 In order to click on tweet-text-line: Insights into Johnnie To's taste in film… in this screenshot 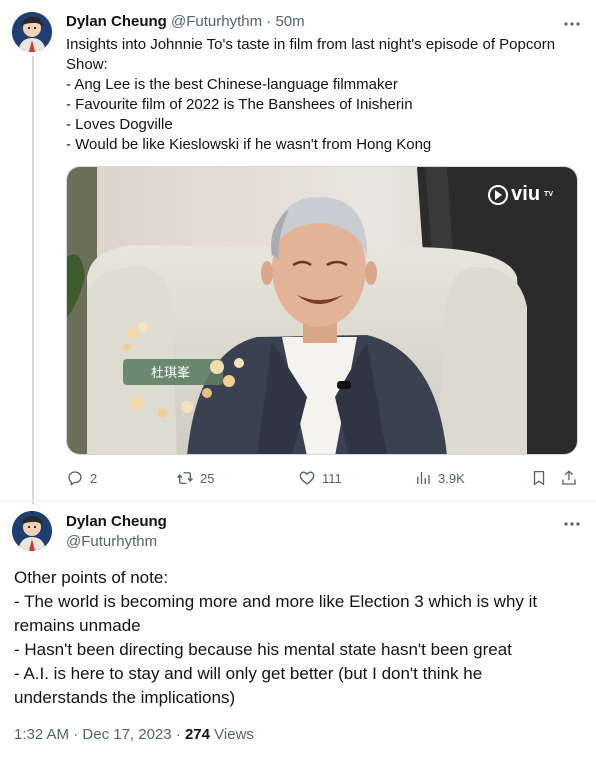, I will do `click(311, 44)`.